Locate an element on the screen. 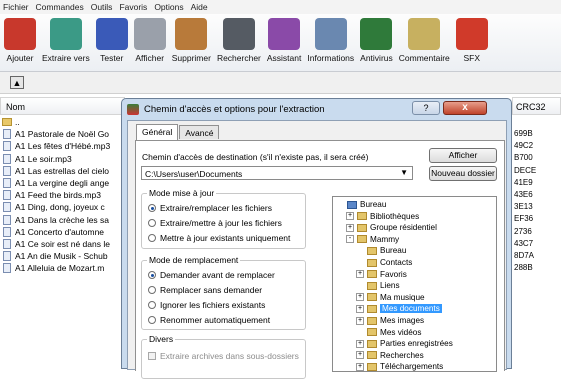  menu-item: Outils is located at coordinates (102, 7).